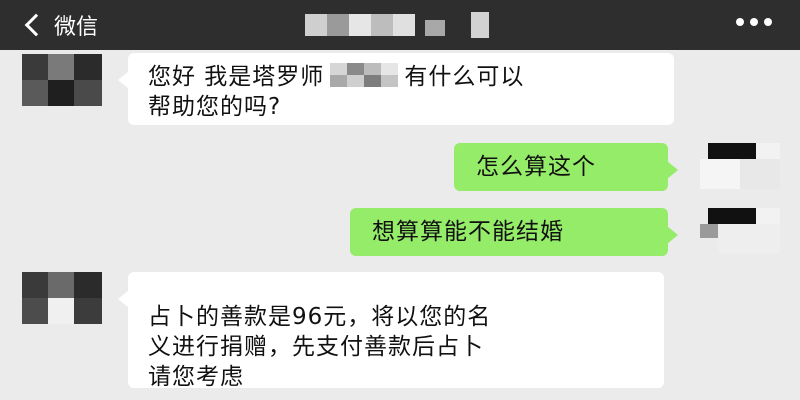 This screenshot has height=400, width=800. I want to click on message-text: 怎么算这个, so click(536, 167).